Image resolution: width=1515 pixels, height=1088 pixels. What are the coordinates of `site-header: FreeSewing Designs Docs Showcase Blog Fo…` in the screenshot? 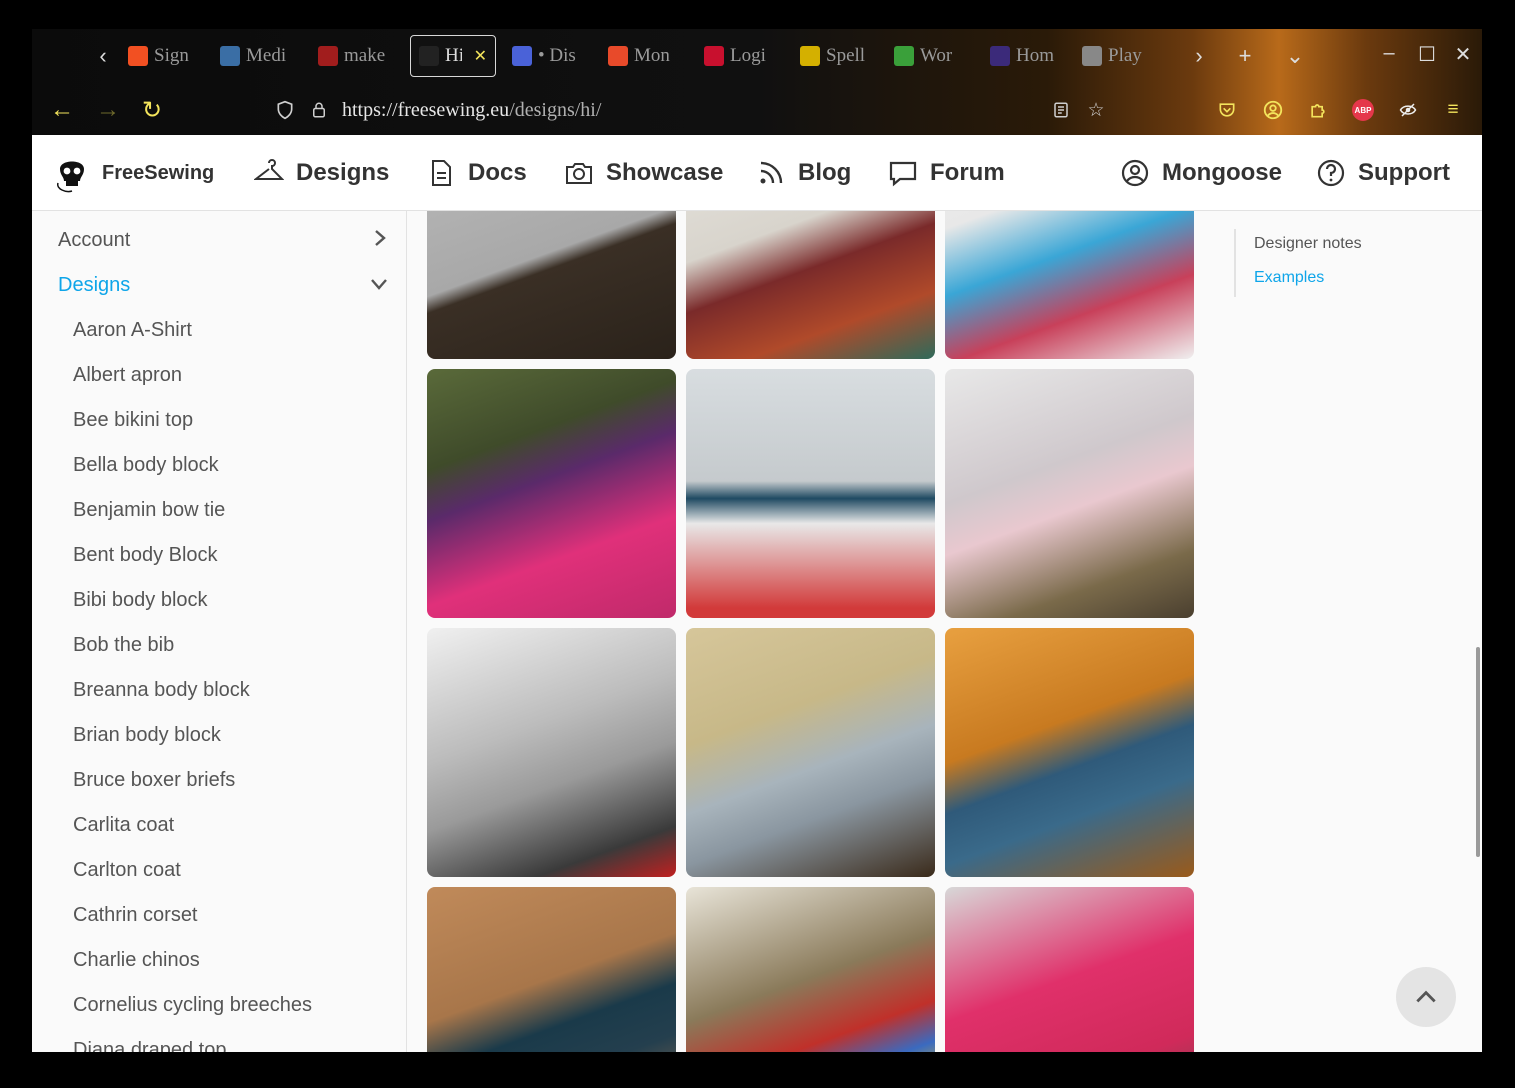 It's located at (757, 173).